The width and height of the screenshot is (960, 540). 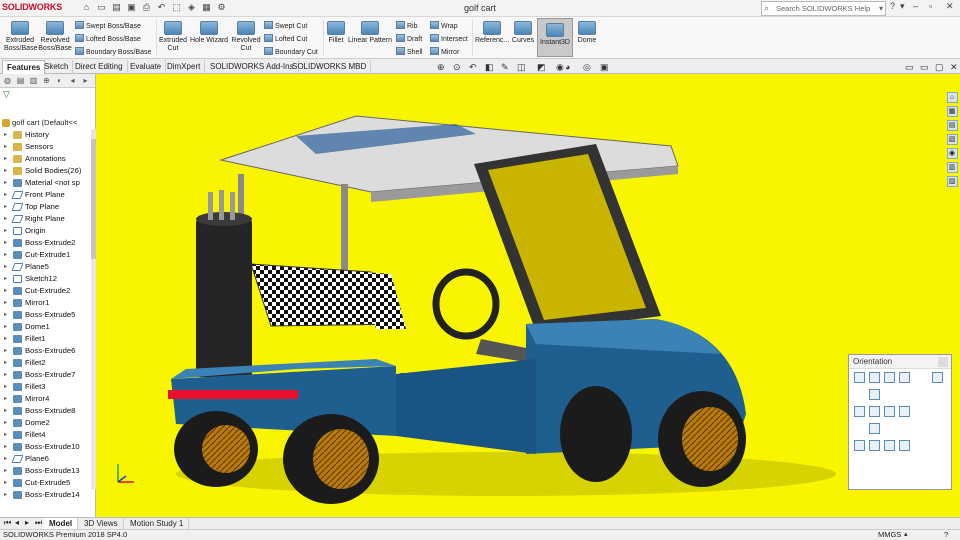 I want to click on tree-item: ▸ Dome1, so click(x=46, y=327).